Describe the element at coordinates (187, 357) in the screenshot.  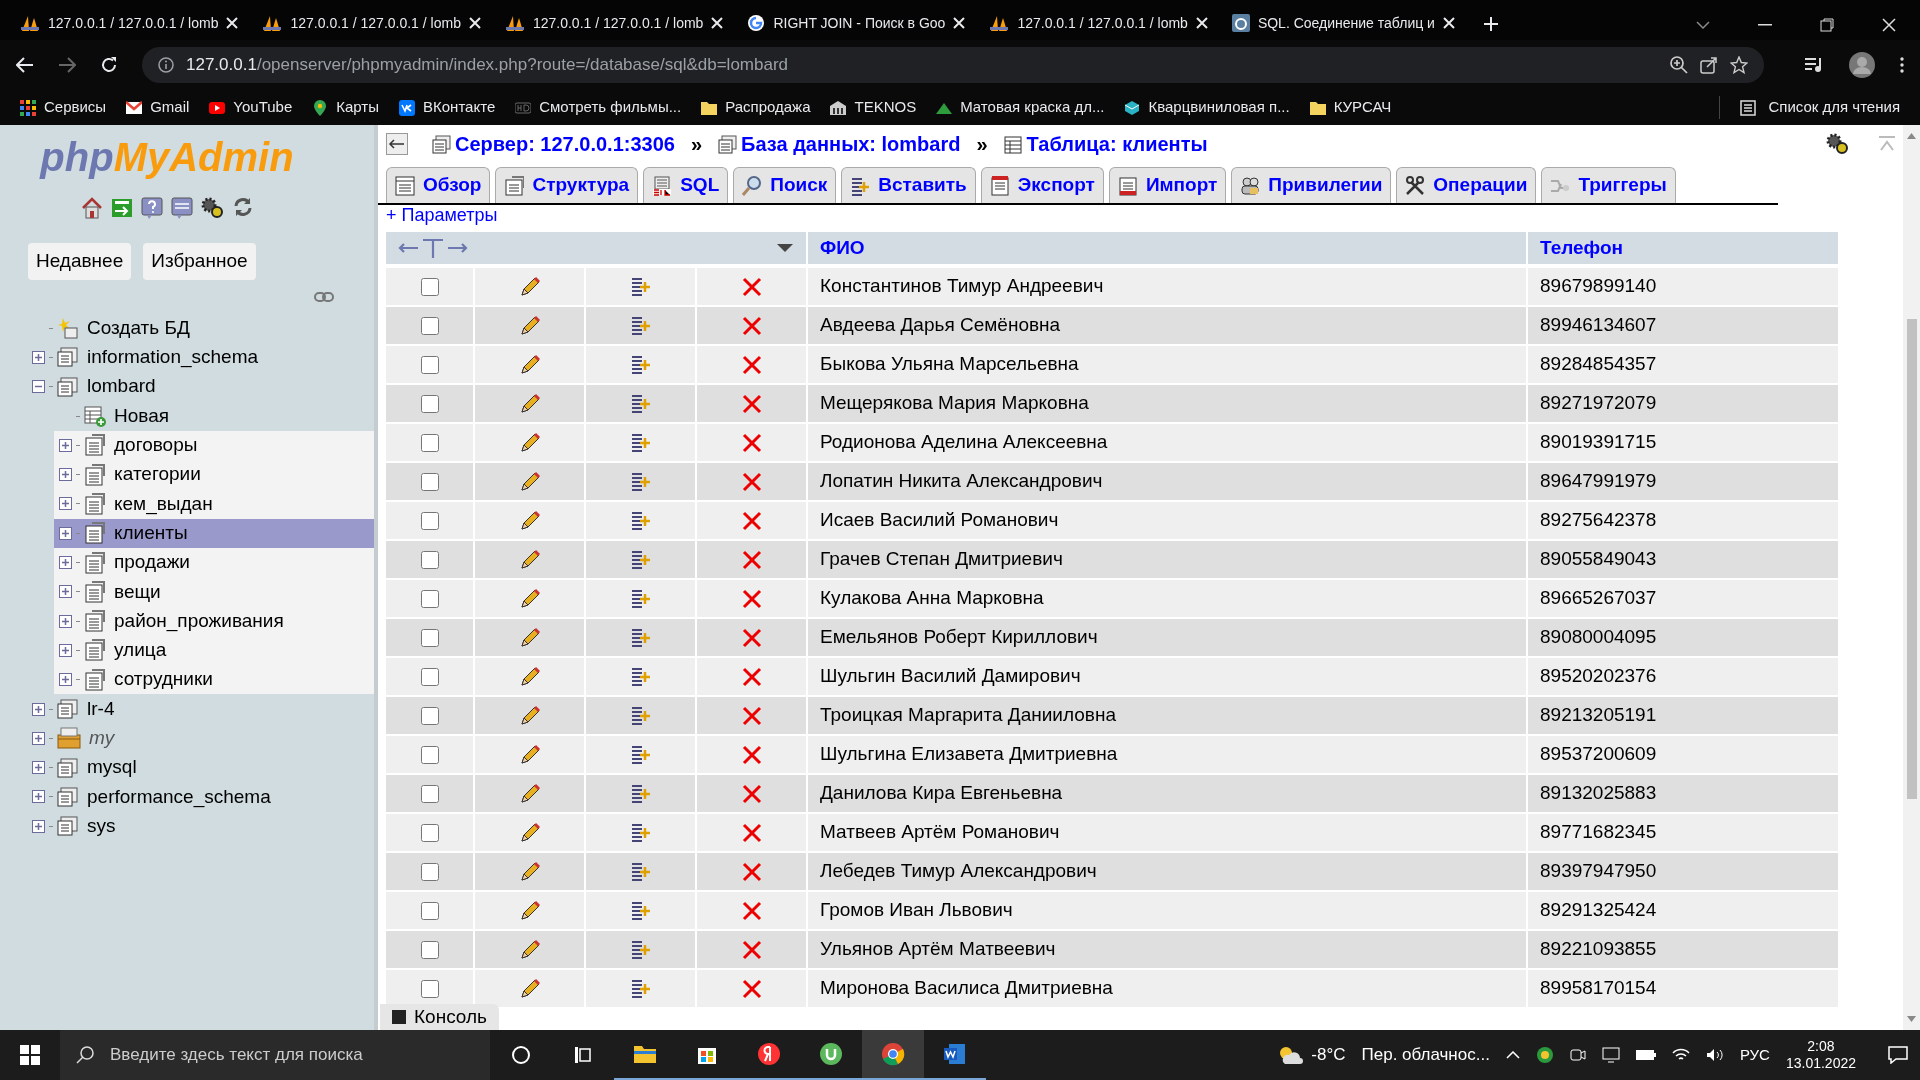
I see `tree-item: information_schema` at that location.